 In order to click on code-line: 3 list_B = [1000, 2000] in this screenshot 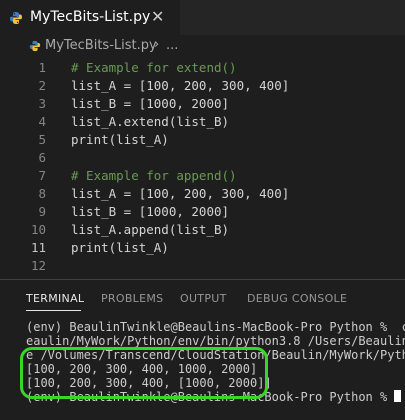, I will do `click(202, 104)`.